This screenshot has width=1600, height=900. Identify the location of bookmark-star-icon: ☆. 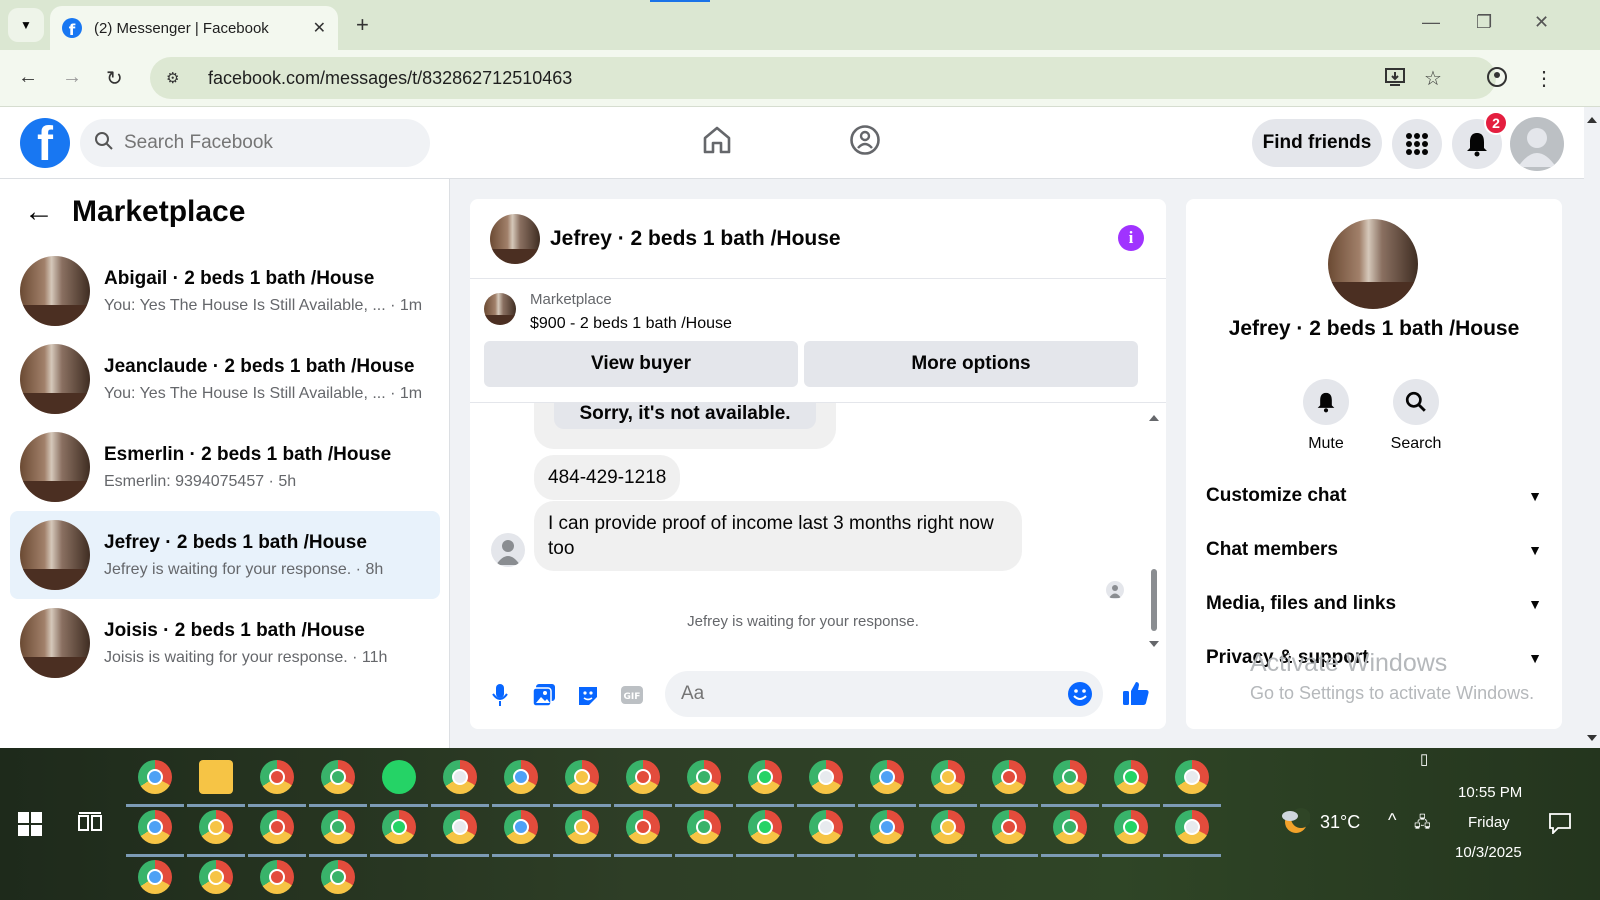
(1433, 78).